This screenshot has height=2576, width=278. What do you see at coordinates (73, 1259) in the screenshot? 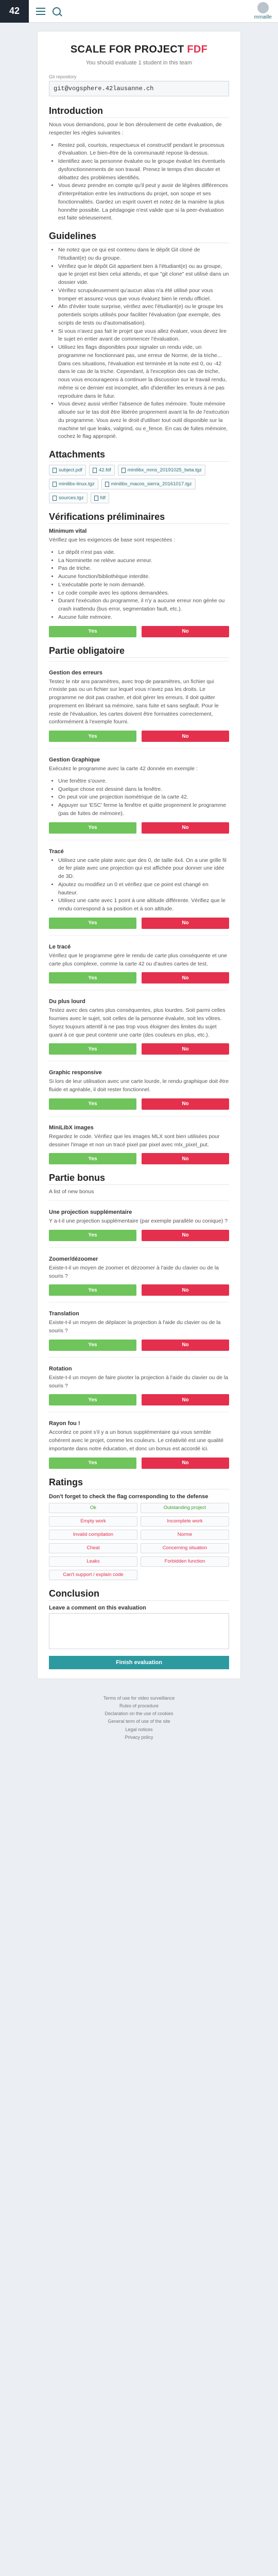
I see `section-title: Zoomer/dézoomer` at bounding box center [73, 1259].